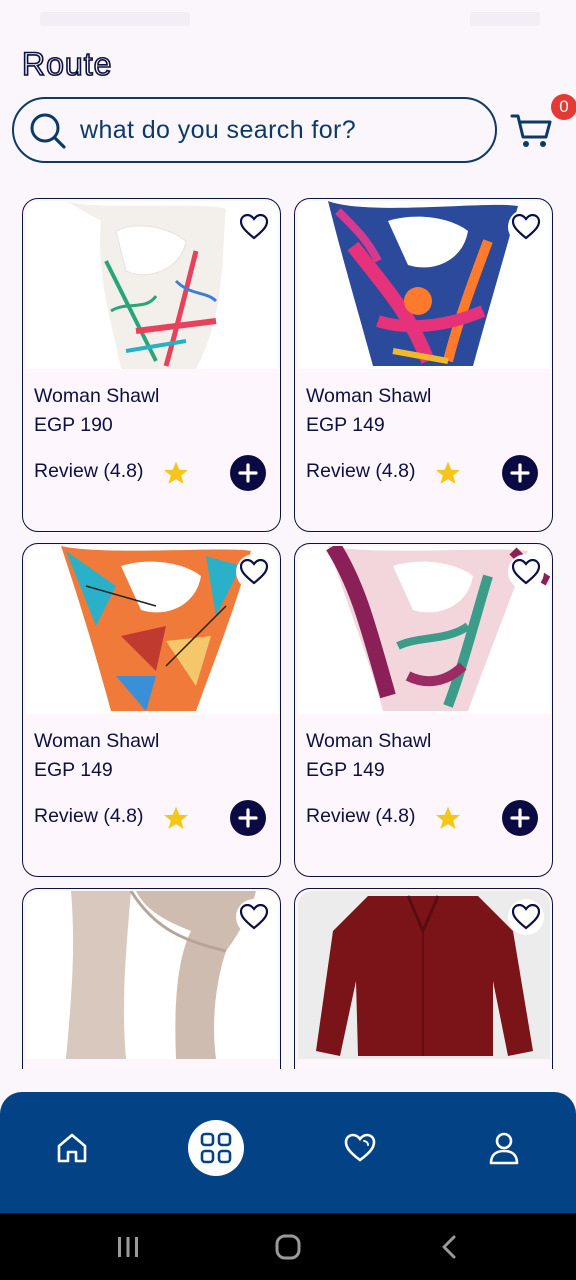 Image resolution: width=576 pixels, height=1280 pixels. I want to click on nav-home, so click(72, 1148).